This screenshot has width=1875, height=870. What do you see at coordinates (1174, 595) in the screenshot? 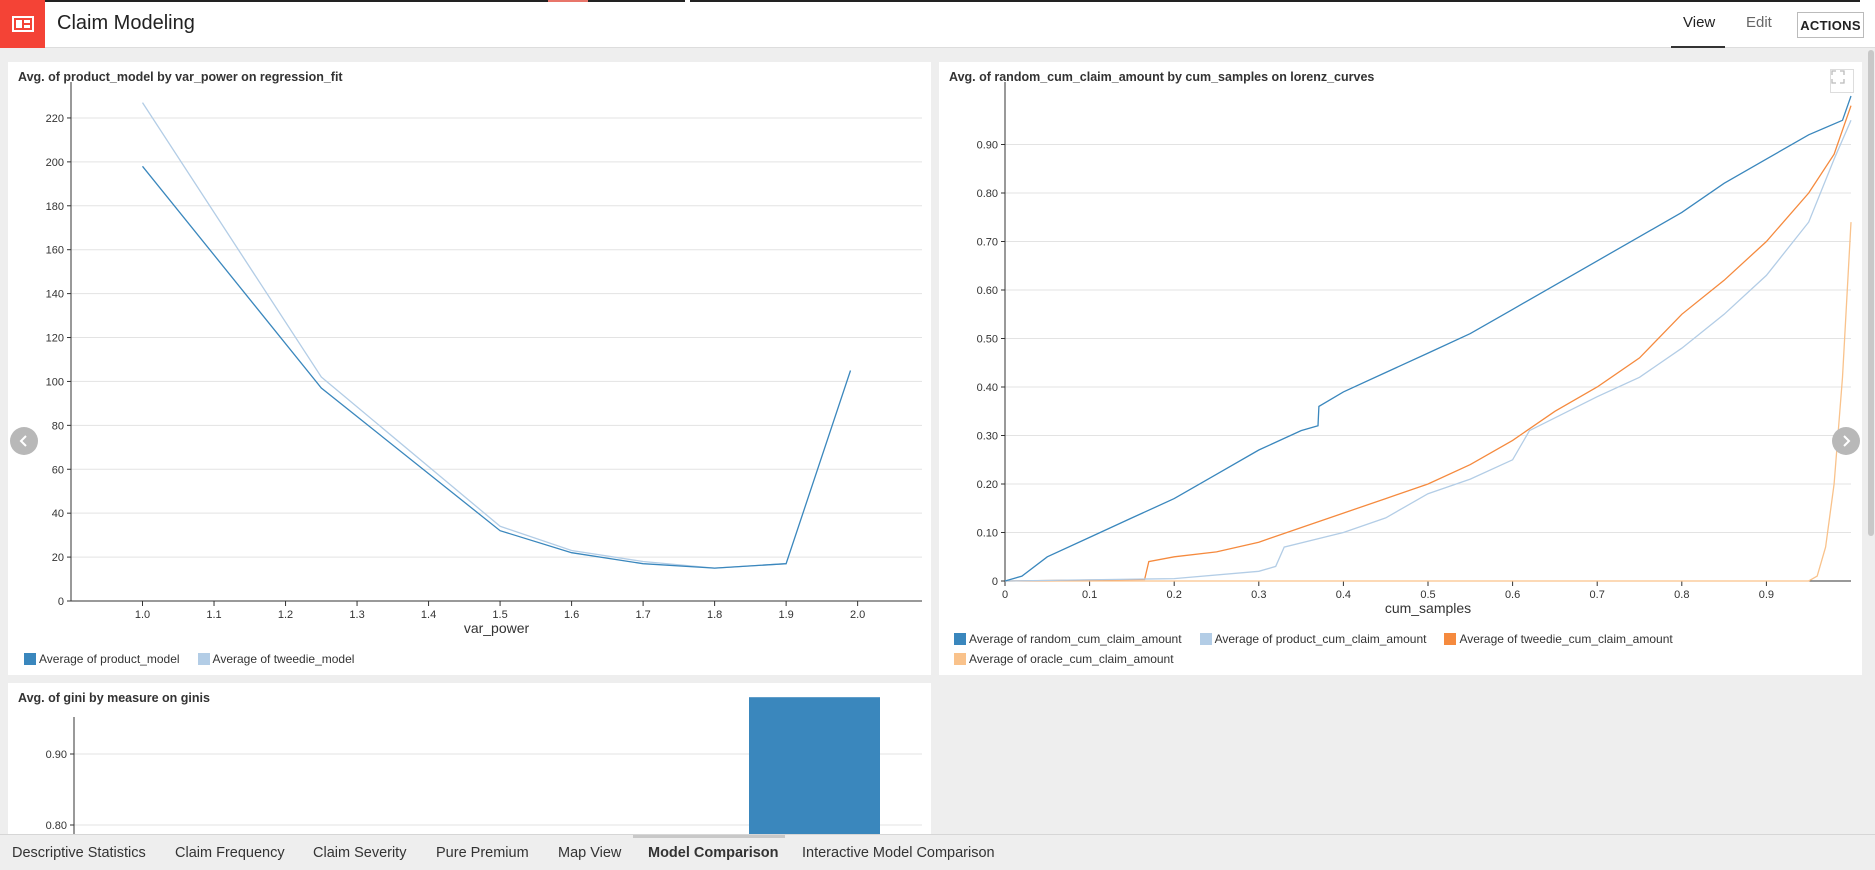
I see `x-tick-label: 0.2` at bounding box center [1174, 595].